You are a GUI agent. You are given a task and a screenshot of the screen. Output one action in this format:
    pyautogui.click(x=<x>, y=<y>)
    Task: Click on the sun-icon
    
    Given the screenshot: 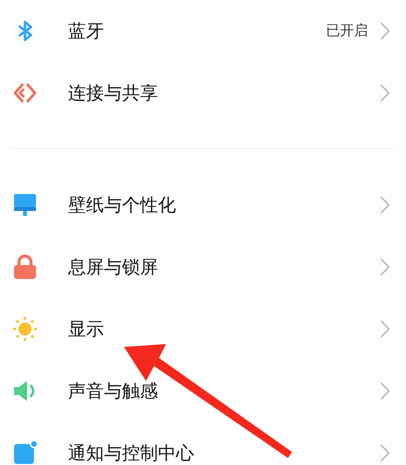 What is the action you would take?
    pyautogui.click(x=25, y=329)
    